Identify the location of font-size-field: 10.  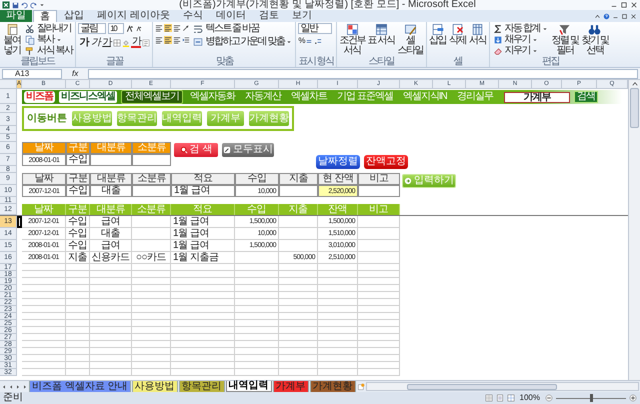
(116, 28).